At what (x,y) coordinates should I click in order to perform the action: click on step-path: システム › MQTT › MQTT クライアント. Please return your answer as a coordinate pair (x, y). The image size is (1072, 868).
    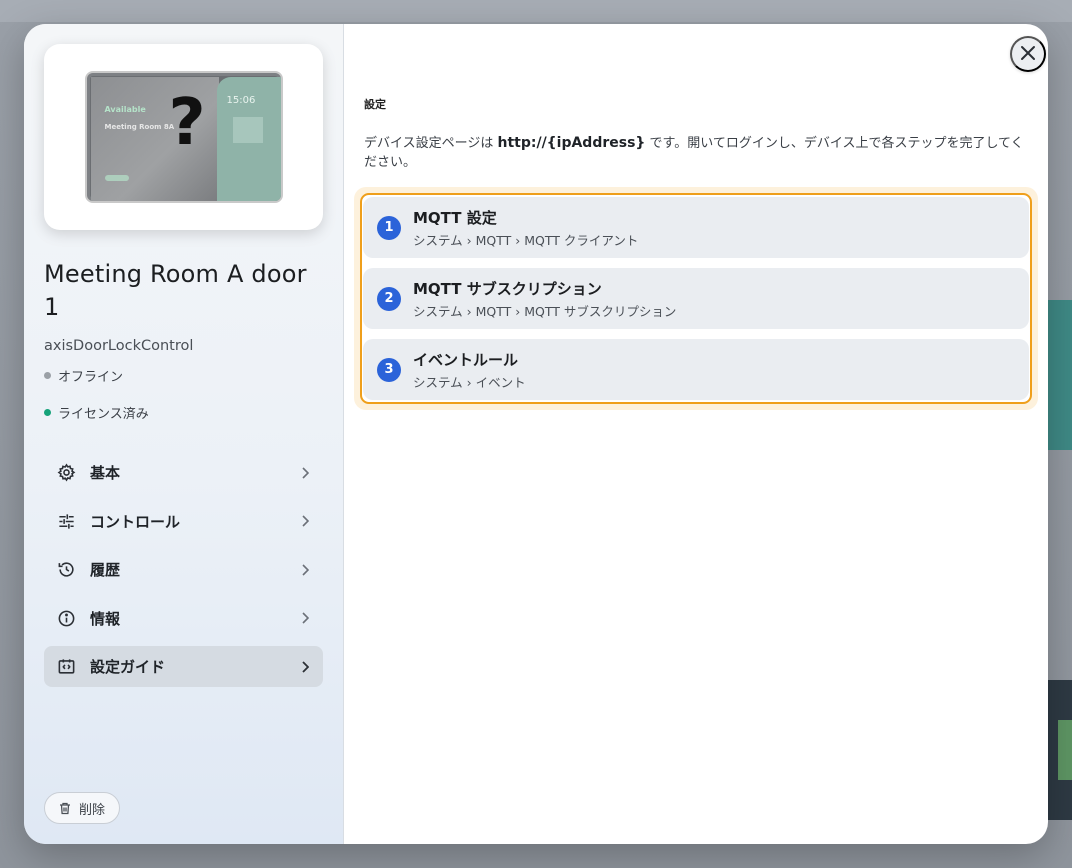
    Looking at the image, I should click on (526, 240).